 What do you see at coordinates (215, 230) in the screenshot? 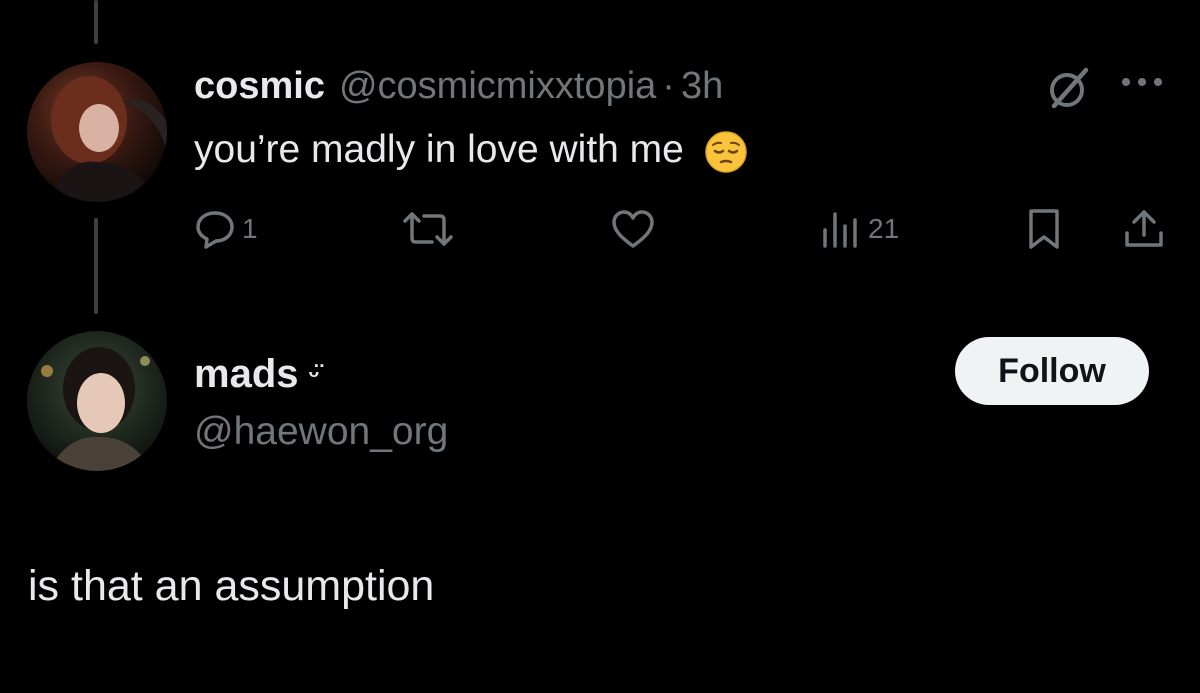
I see `reply-icon` at bounding box center [215, 230].